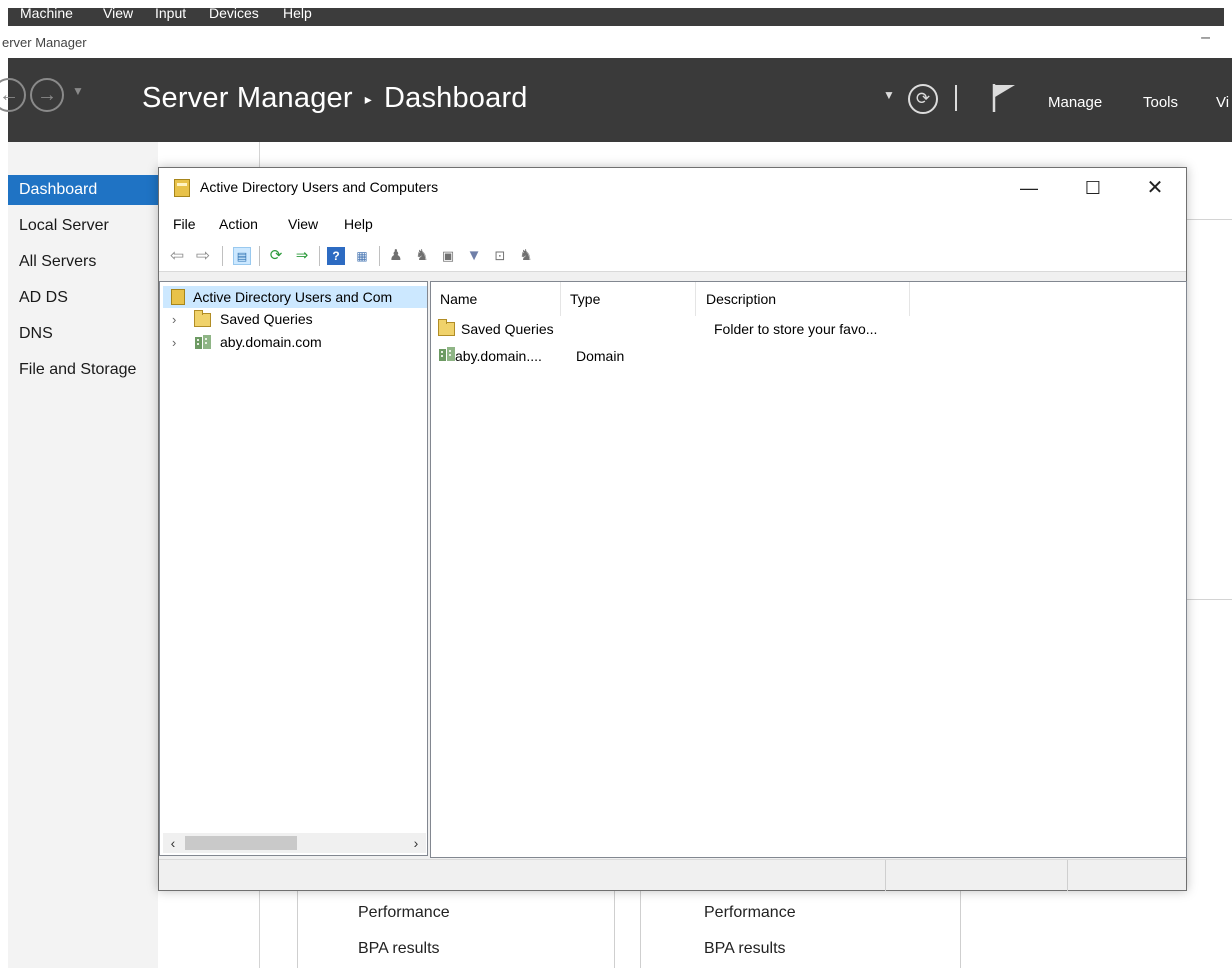 This screenshot has width=1232, height=968. What do you see at coordinates (455, 98) in the screenshot?
I see `breadcrumb-page: Dashboard` at bounding box center [455, 98].